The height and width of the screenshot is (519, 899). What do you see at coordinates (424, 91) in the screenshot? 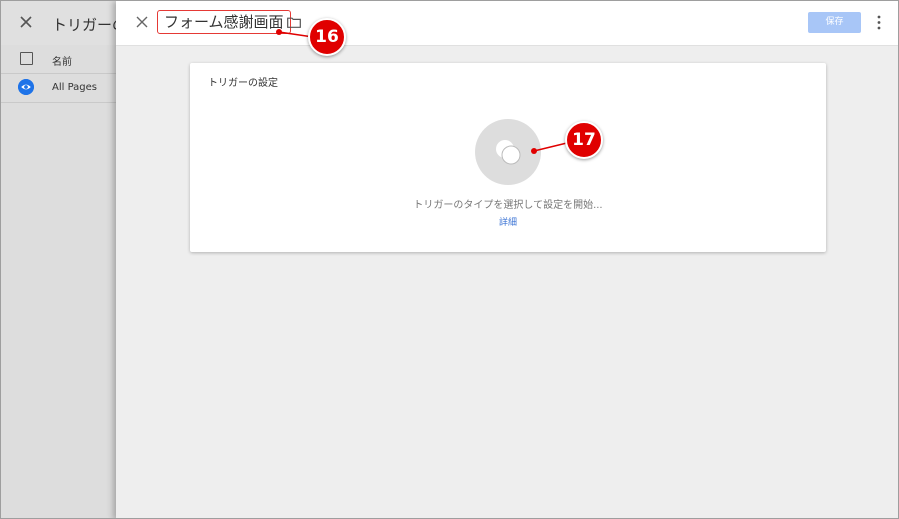
I see `annotation-lines` at bounding box center [424, 91].